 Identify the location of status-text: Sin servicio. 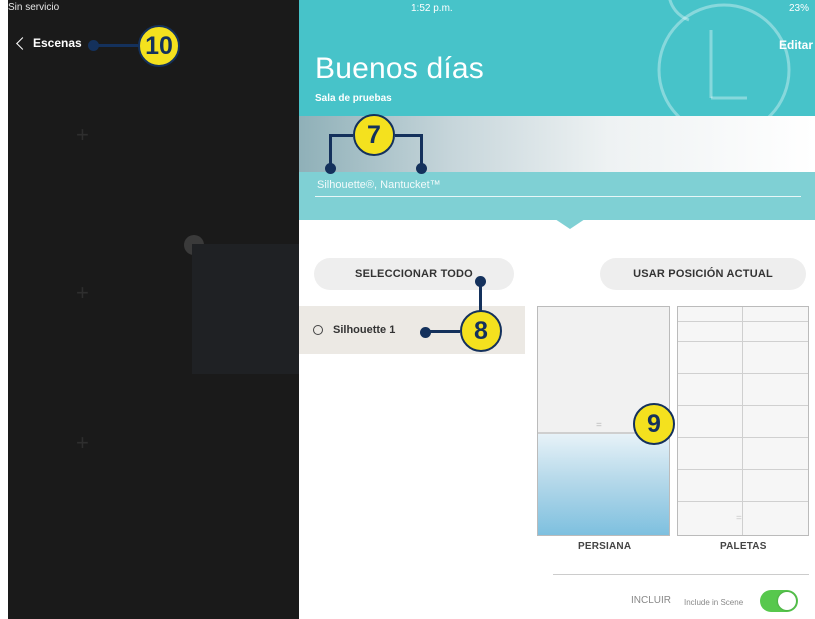
(34, 7).